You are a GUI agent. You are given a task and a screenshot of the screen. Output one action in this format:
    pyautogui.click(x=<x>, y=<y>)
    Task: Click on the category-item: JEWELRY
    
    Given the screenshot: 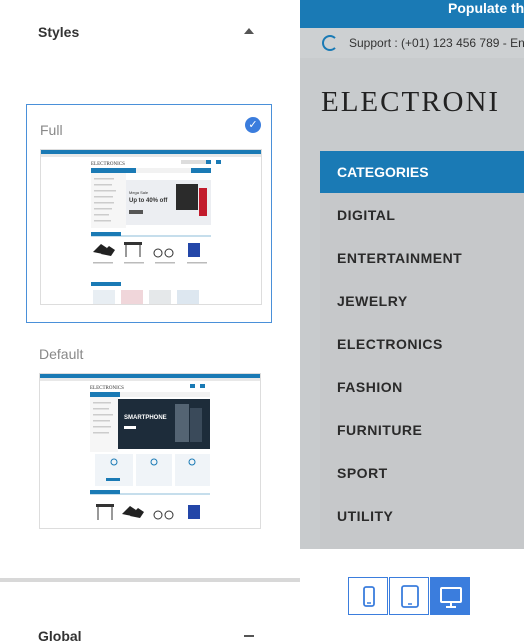 What is the action you would take?
    pyautogui.click(x=372, y=301)
    